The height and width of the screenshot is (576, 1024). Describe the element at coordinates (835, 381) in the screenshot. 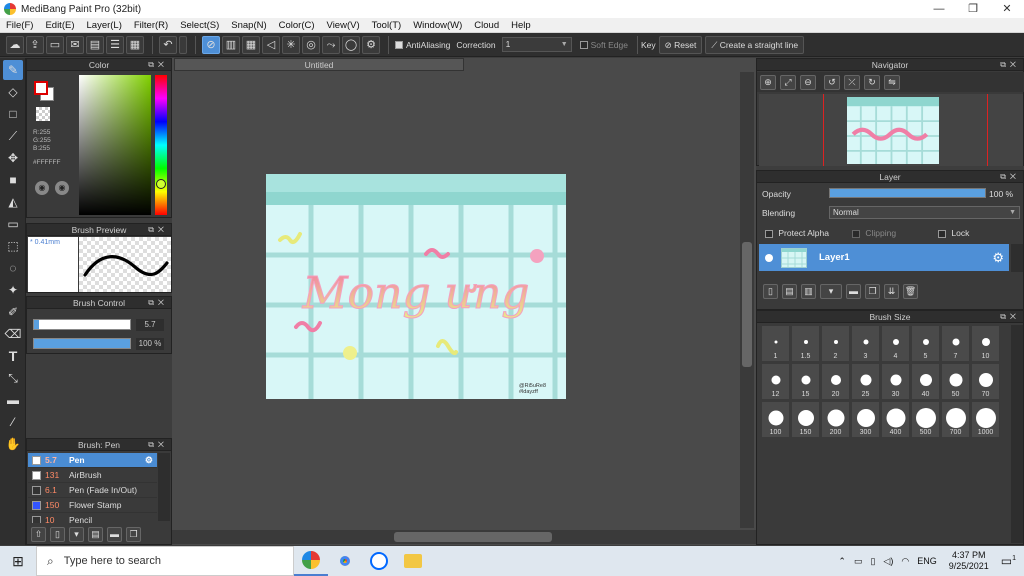

I see `brush-size-preset: 20` at that location.